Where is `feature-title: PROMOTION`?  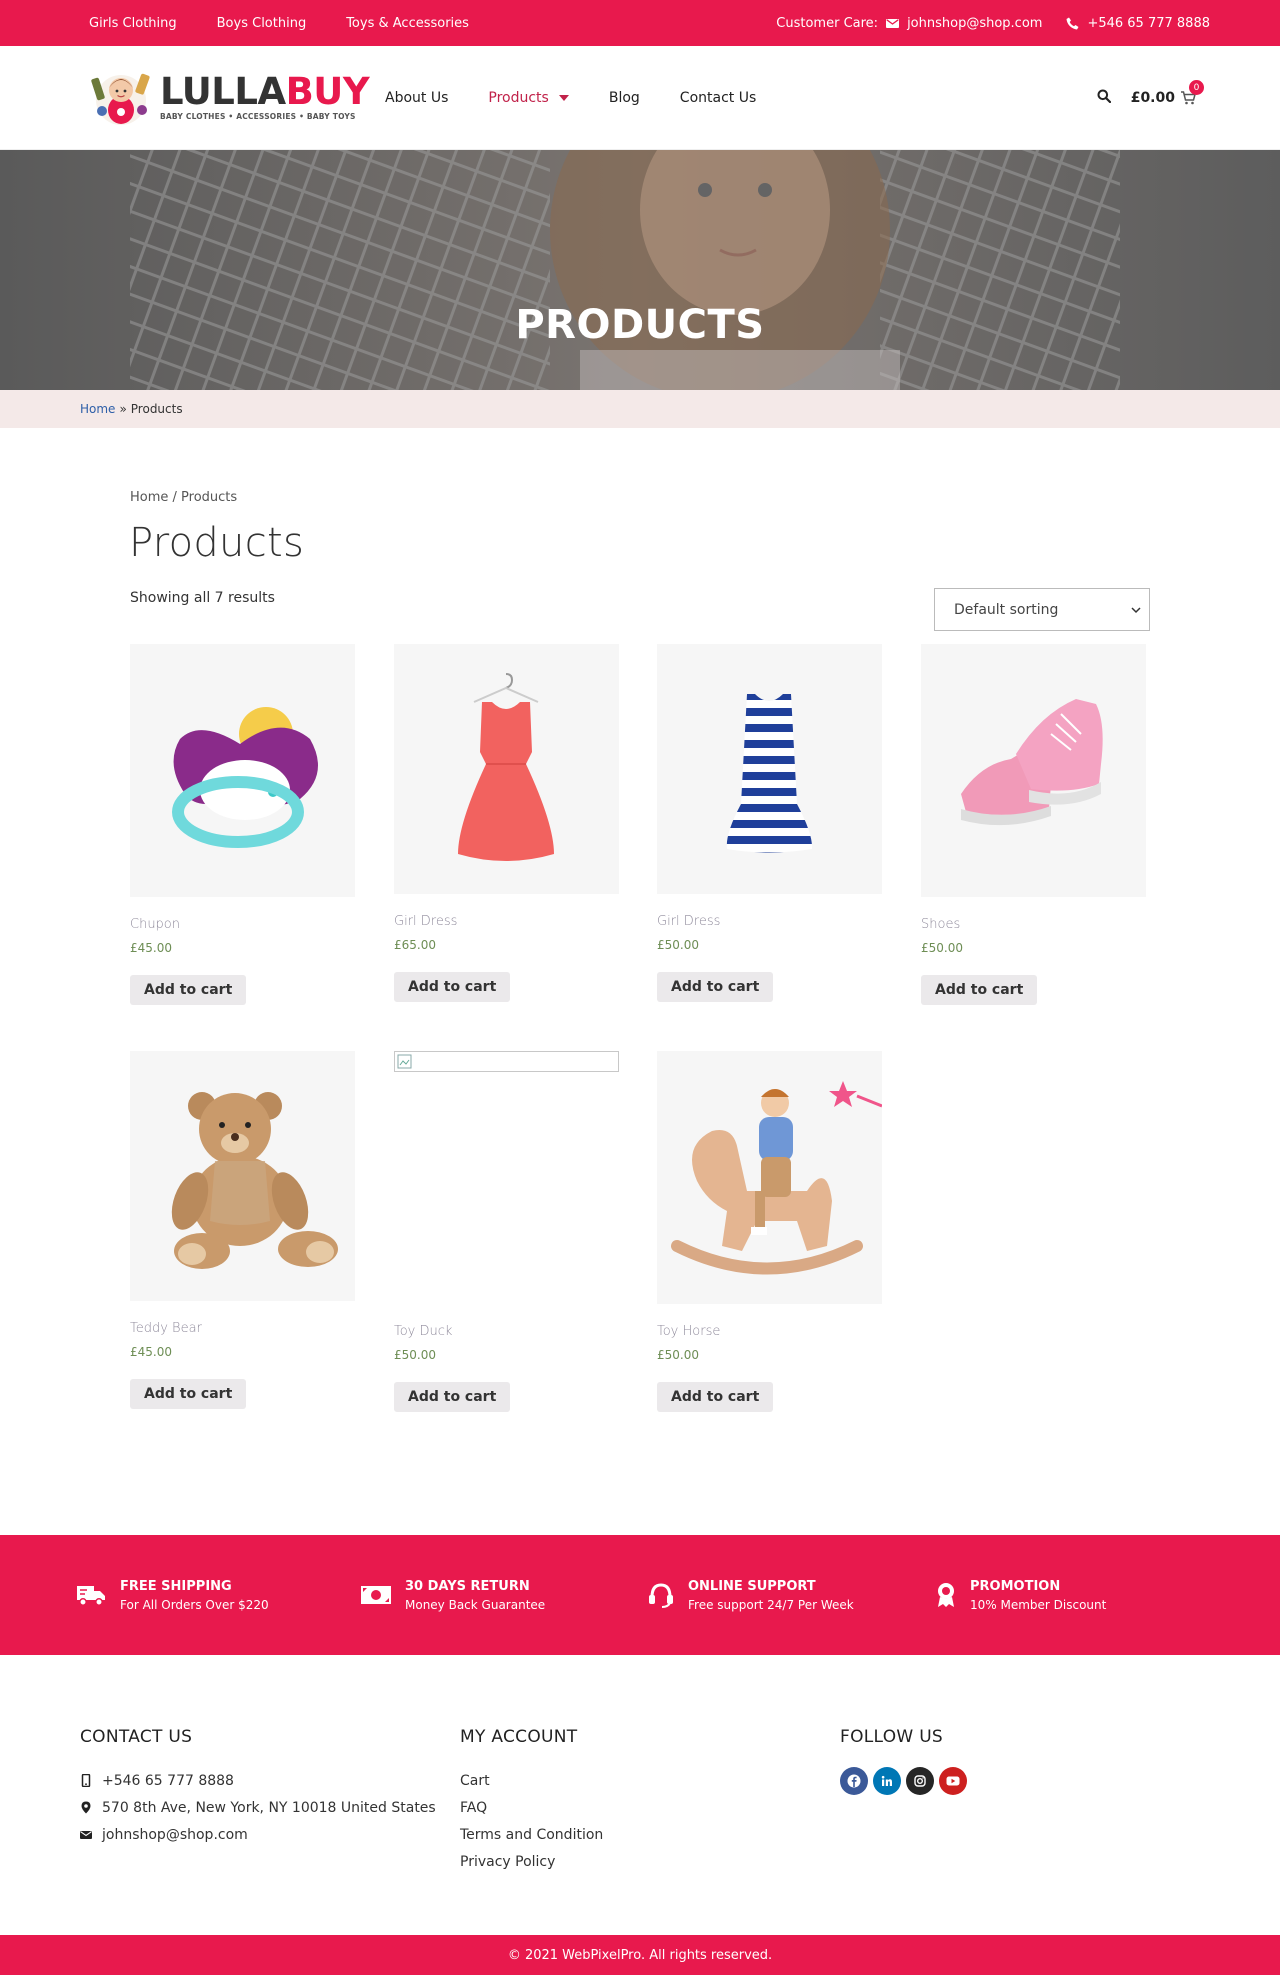 feature-title: PROMOTION is located at coordinates (1015, 1586).